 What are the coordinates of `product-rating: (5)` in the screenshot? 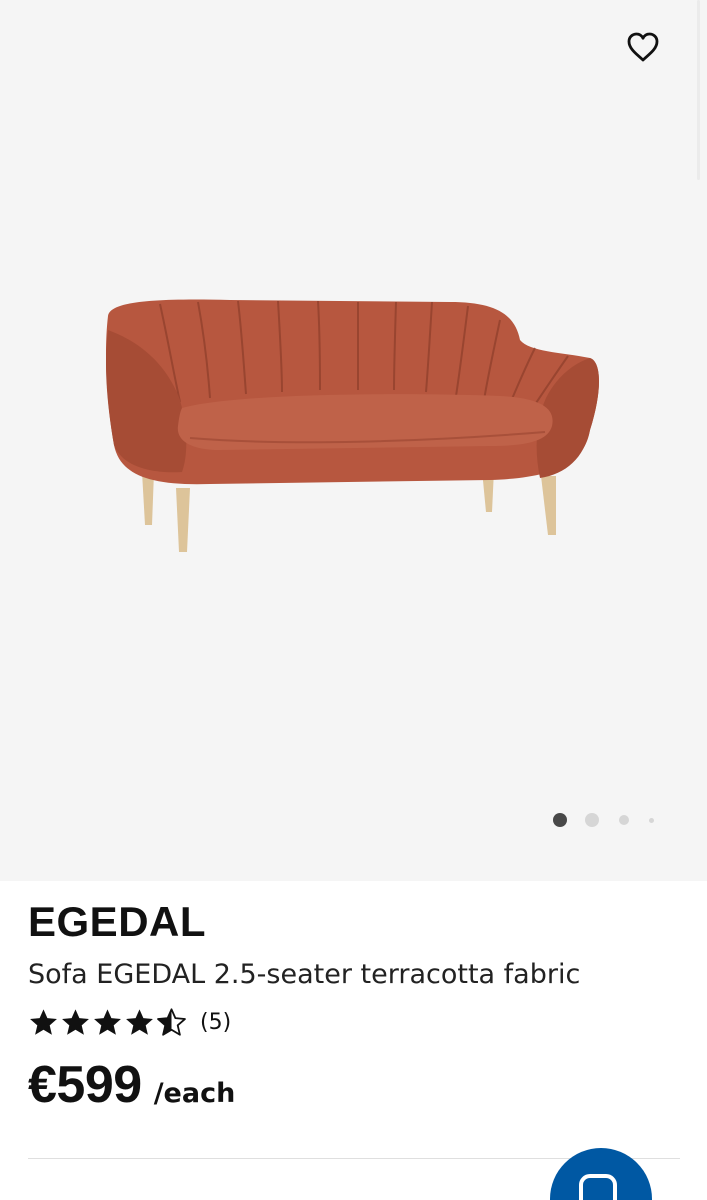 It's located at (129, 1022).